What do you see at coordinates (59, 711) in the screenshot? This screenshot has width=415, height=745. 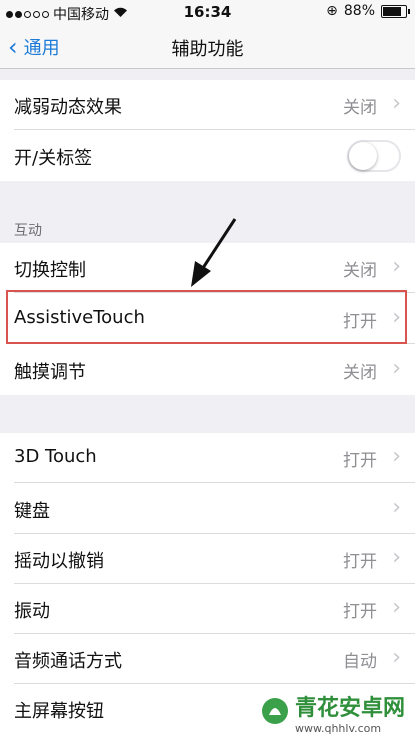 I see `row-label: 主屏幕按钮` at bounding box center [59, 711].